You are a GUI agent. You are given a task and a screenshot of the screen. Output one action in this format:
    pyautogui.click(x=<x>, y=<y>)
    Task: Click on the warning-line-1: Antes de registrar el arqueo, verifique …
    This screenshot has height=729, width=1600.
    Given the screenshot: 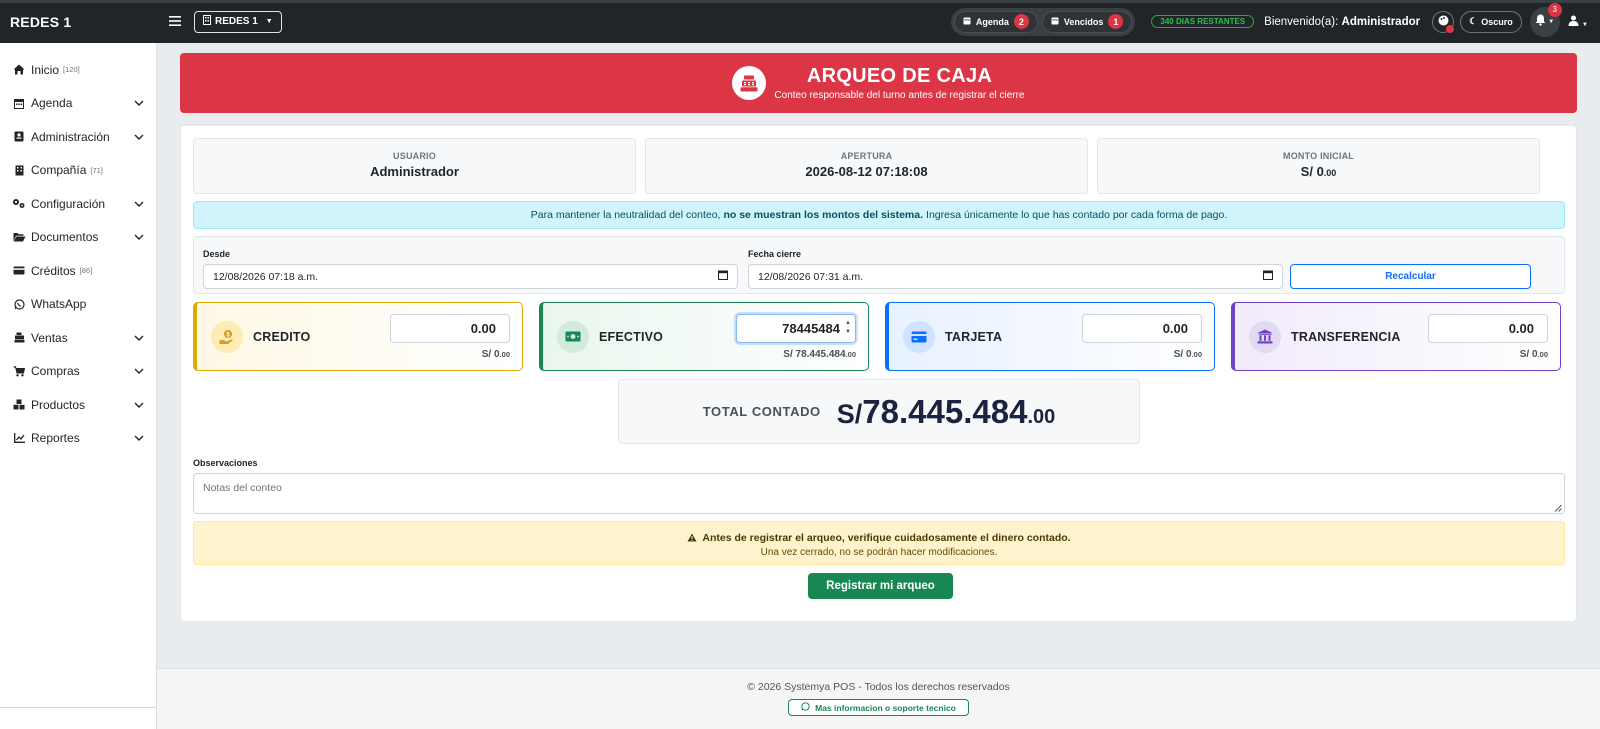 What is the action you would take?
    pyautogui.click(x=879, y=538)
    